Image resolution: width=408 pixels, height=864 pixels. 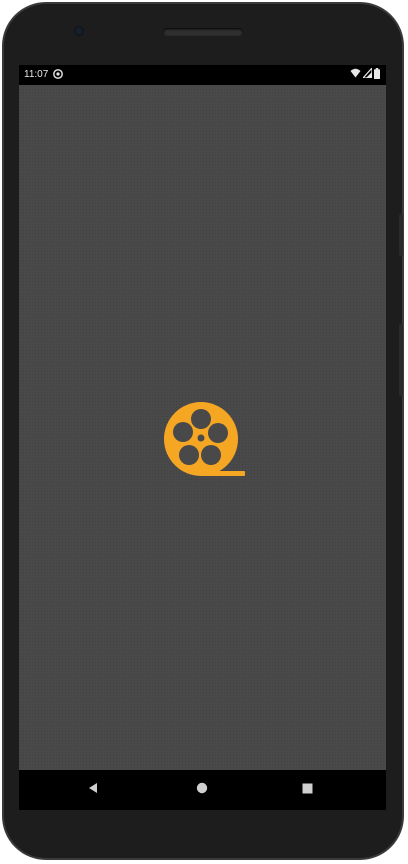 I want to click on home-button, so click(x=202, y=790).